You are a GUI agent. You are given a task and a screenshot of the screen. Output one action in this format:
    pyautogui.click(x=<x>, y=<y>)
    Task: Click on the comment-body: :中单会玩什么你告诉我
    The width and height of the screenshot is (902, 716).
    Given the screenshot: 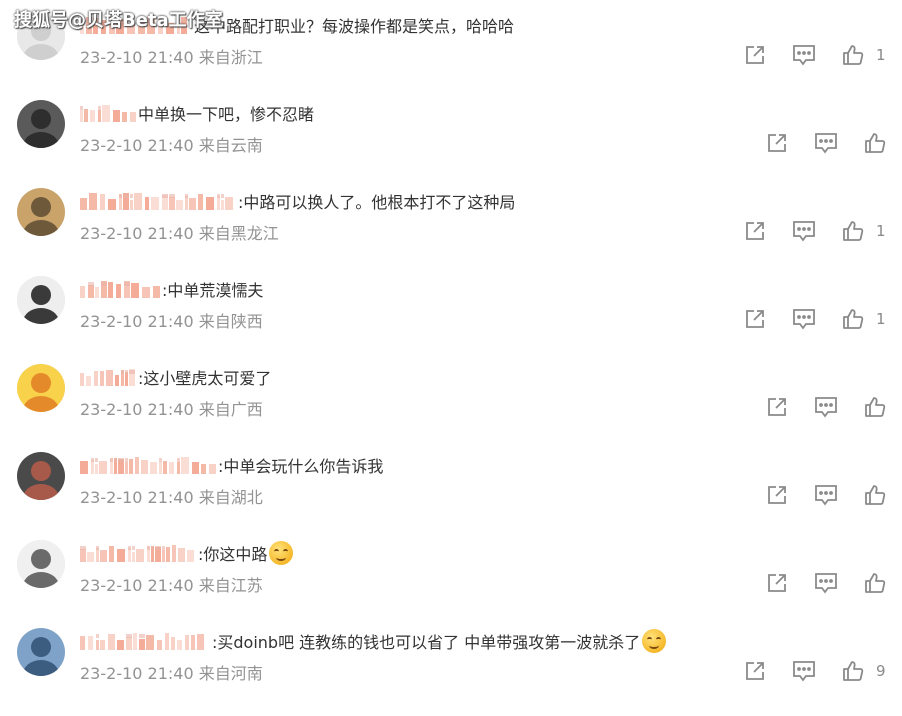 What is the action you would take?
    pyautogui.click(x=231, y=465)
    